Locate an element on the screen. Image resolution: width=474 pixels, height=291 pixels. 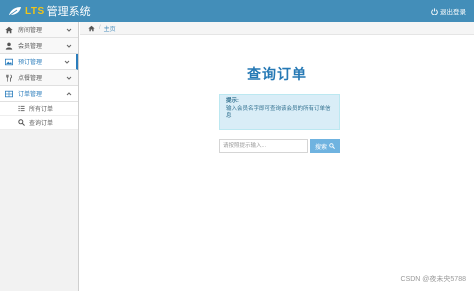
sidebar-item-label: 点餐管理 is located at coordinates (30, 79).